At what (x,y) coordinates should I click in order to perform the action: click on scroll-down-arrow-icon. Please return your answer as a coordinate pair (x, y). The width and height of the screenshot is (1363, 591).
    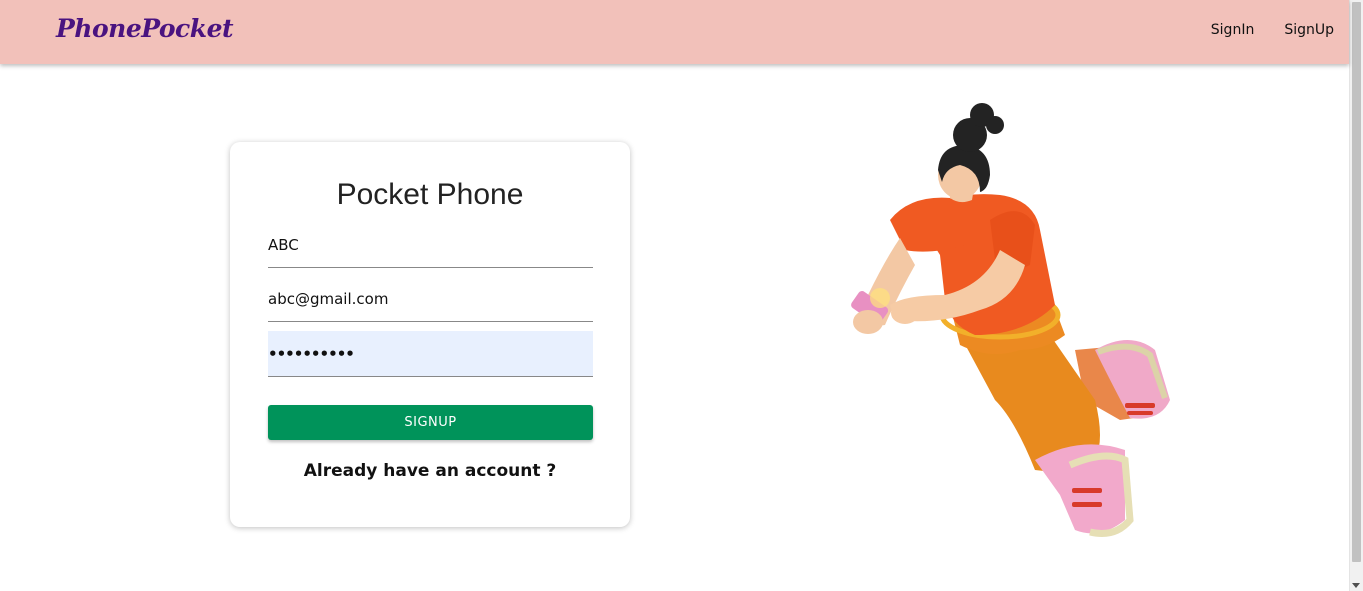
    Looking at the image, I should click on (1356, 585).